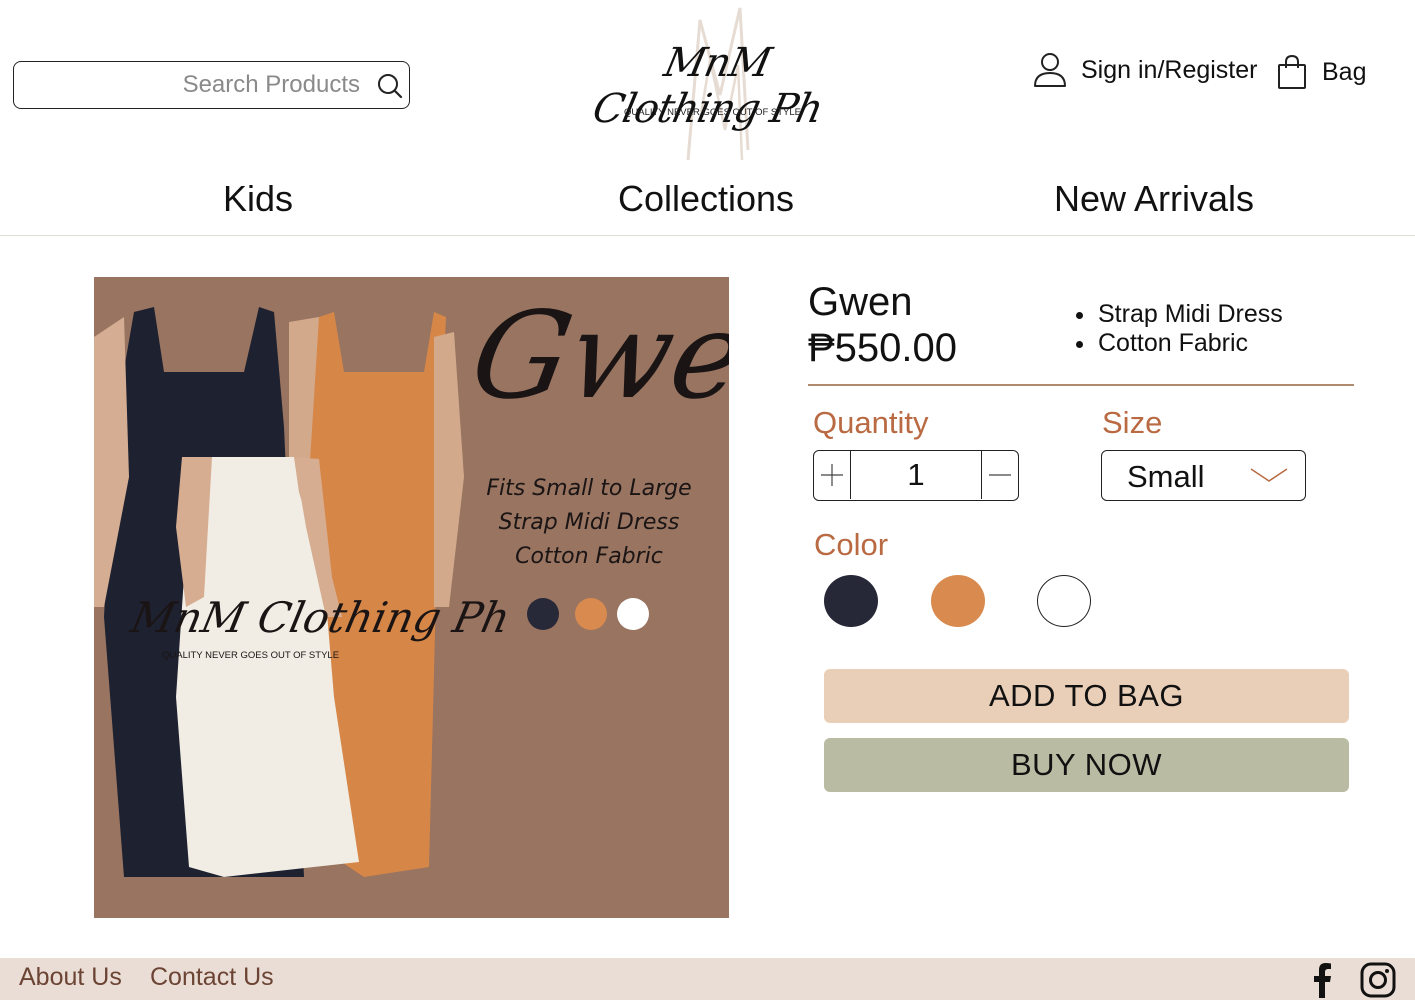 The image size is (1415, 1000). What do you see at coordinates (1322, 980) in the screenshot?
I see `facebook-icon` at bounding box center [1322, 980].